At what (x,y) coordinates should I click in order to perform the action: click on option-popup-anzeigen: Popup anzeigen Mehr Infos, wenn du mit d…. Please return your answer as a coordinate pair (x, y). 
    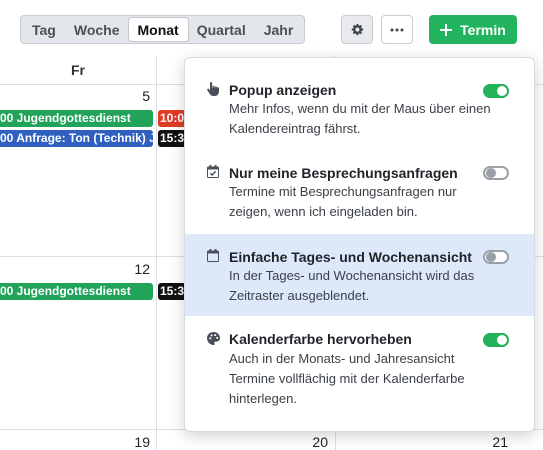
    Looking at the image, I should click on (359, 104).